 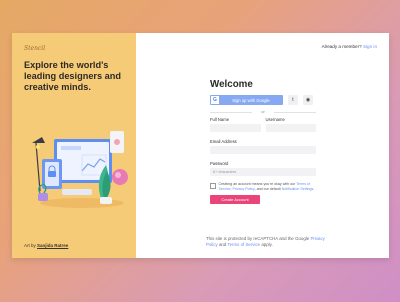 What do you see at coordinates (275, 119) in the screenshot?
I see `username-label: Username` at bounding box center [275, 119].